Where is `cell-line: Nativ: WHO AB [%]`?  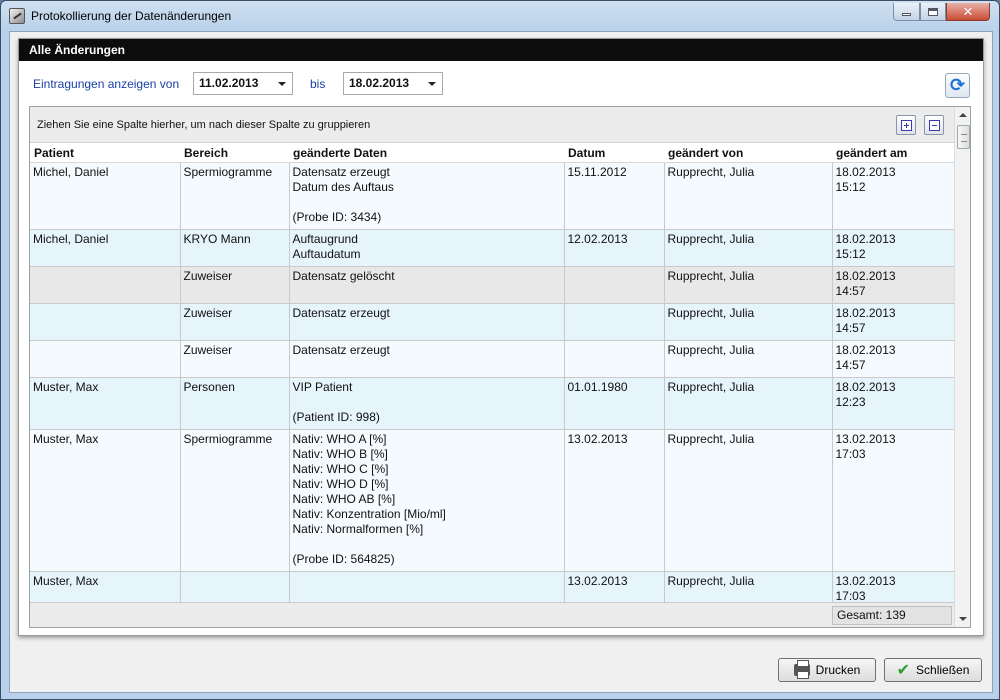
cell-line: Nativ: WHO AB [%] is located at coordinates (344, 498).